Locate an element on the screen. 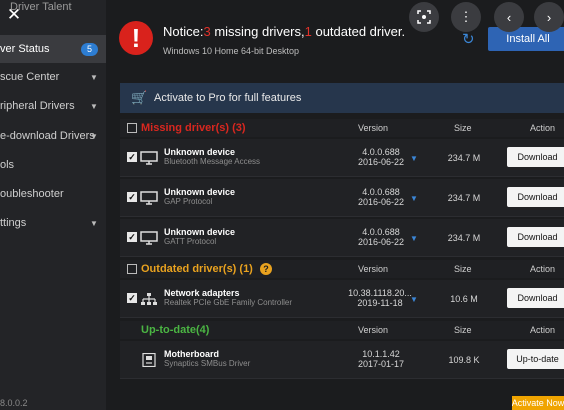  missing-count: 3 is located at coordinates (207, 31).